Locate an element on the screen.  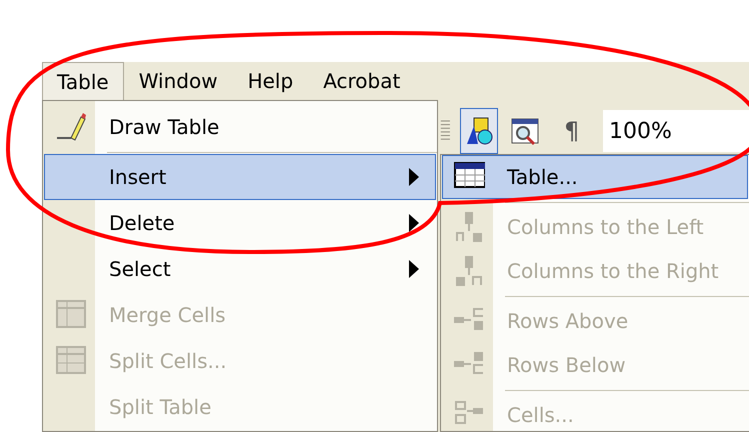
menu-item: Table is located at coordinates (83, 81).